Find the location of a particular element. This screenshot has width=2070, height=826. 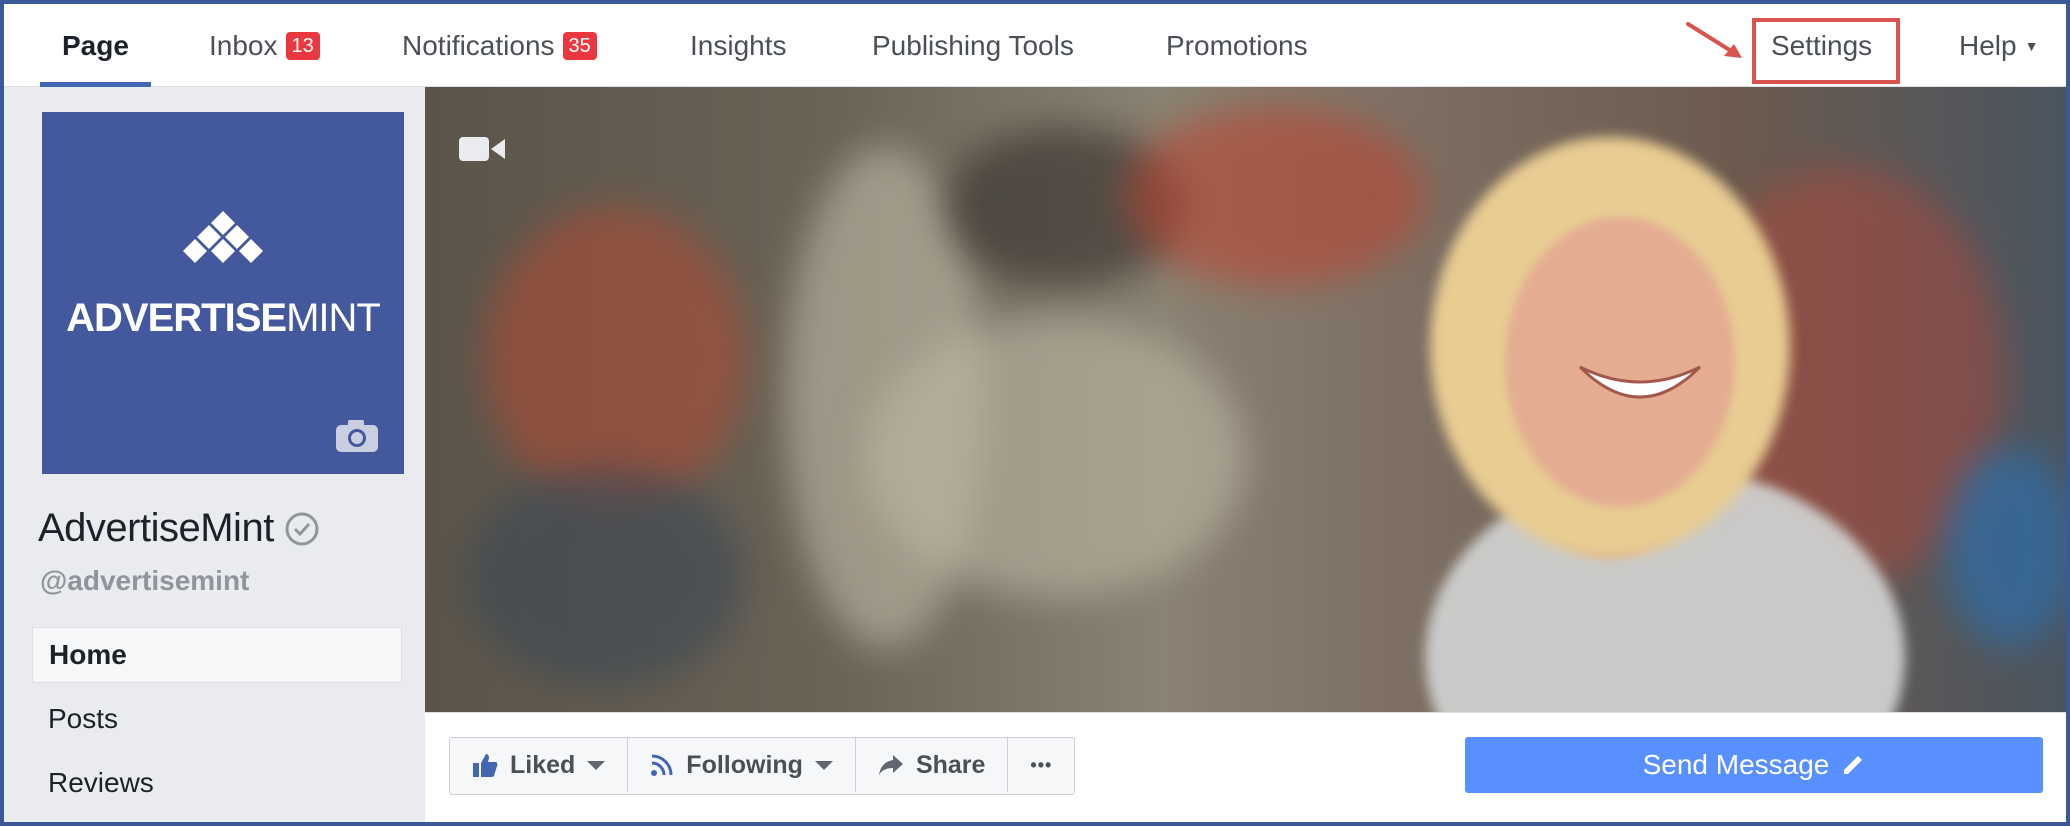

sidebar-item-posts: Posts is located at coordinates (217, 719).